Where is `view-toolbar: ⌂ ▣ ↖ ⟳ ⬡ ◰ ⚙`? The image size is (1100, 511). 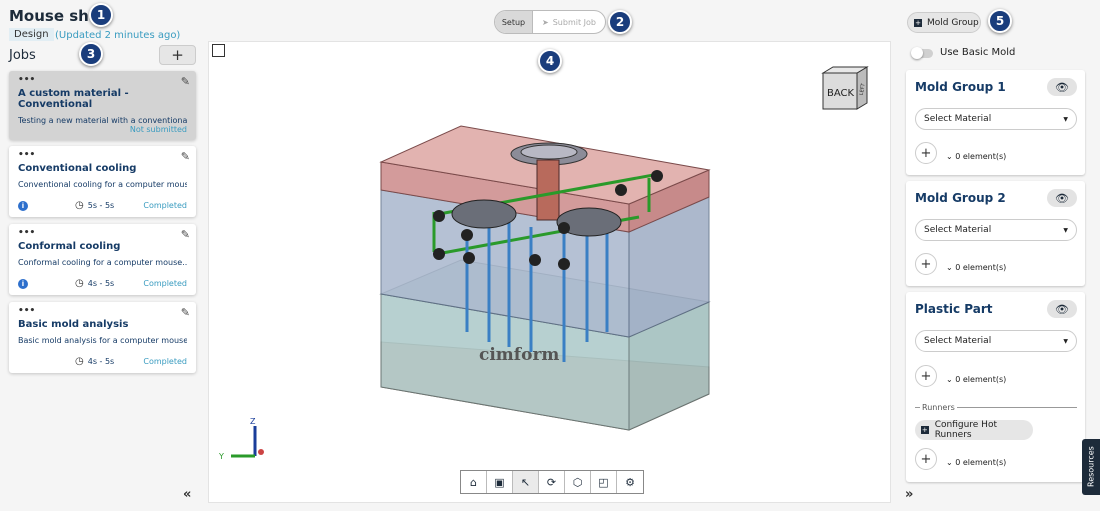 view-toolbar: ⌂ ▣ ↖ ⟳ ⬡ ◰ ⚙ is located at coordinates (552, 482).